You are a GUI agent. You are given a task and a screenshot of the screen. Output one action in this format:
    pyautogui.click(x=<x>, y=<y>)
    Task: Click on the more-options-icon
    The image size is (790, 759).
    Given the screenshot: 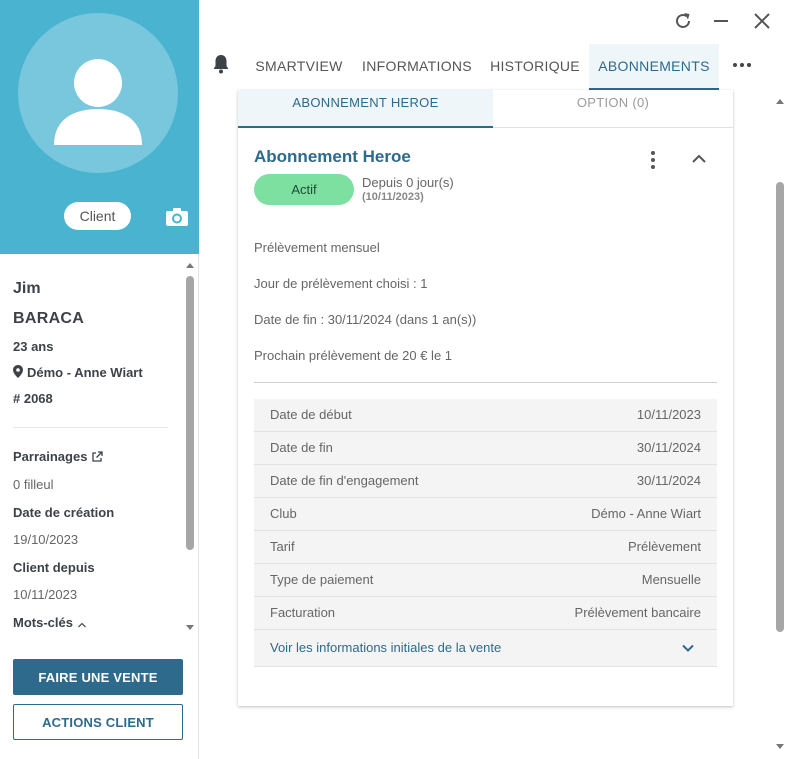 What is the action you would take?
    pyautogui.click(x=742, y=65)
    